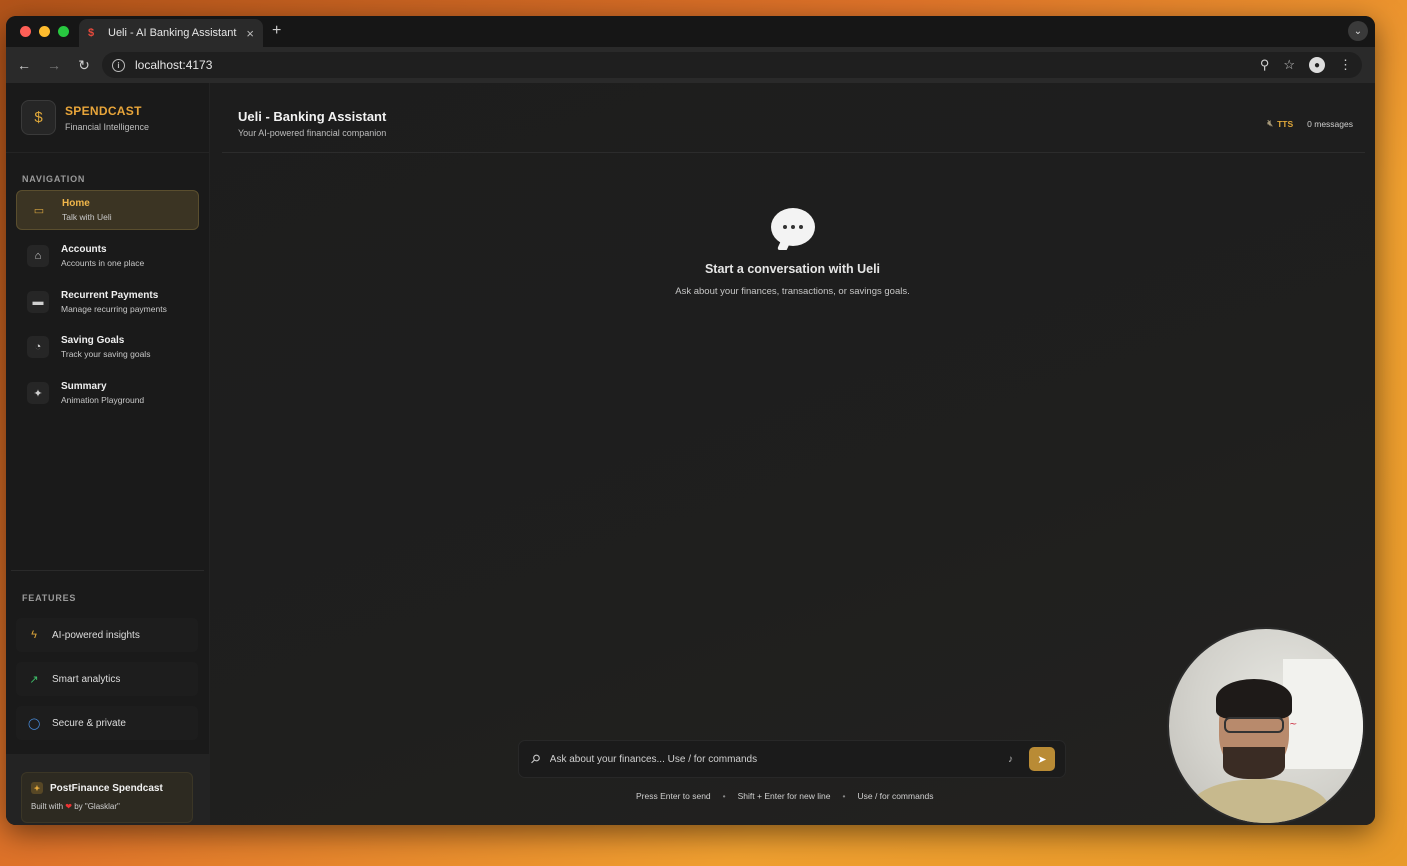 This screenshot has height=866, width=1407. What do you see at coordinates (38, 347) in the screenshot?
I see `piggy-bank-icon: ◔` at bounding box center [38, 347].